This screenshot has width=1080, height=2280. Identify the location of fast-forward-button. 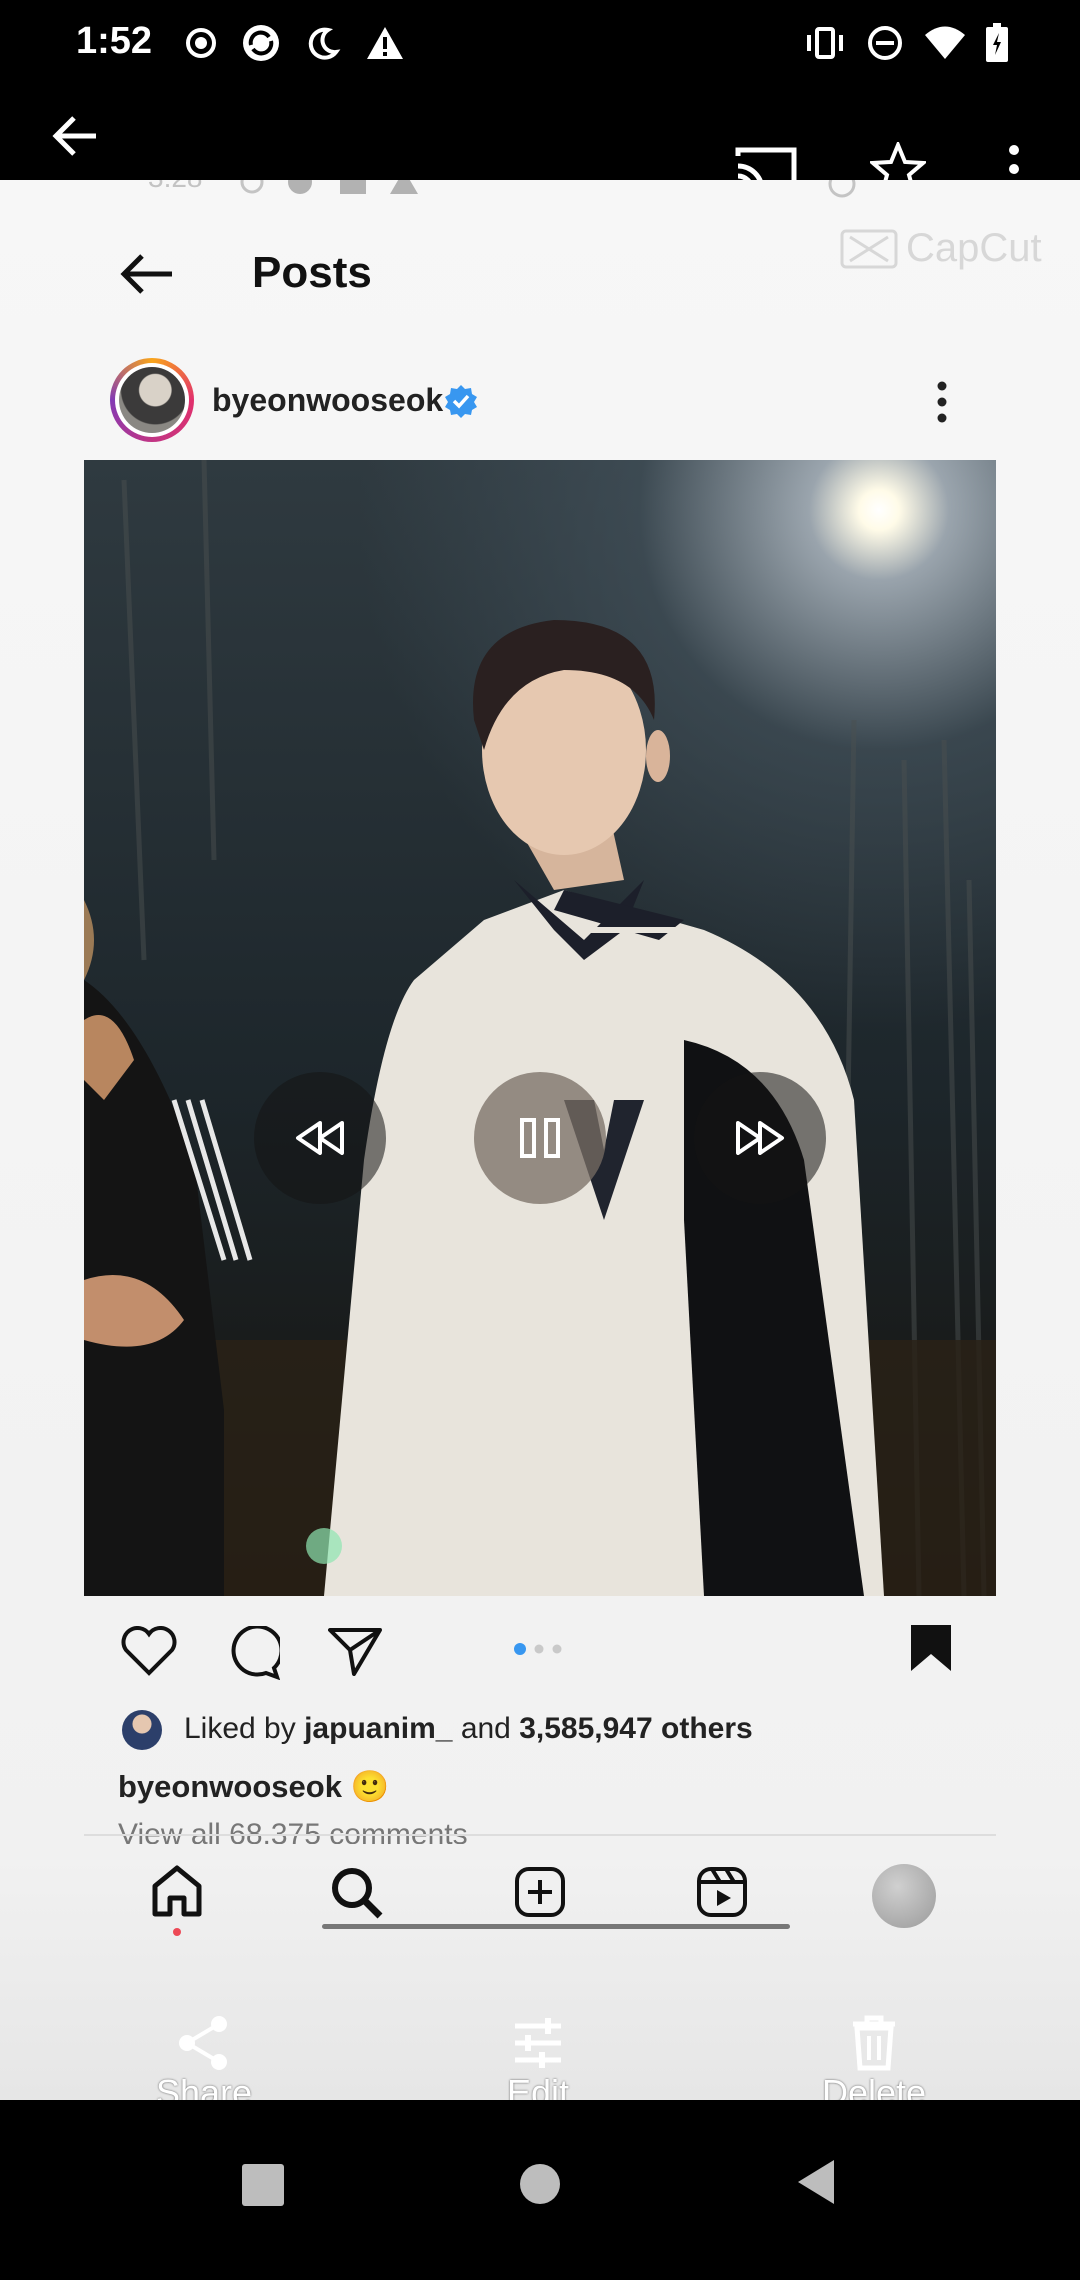
(760, 1138).